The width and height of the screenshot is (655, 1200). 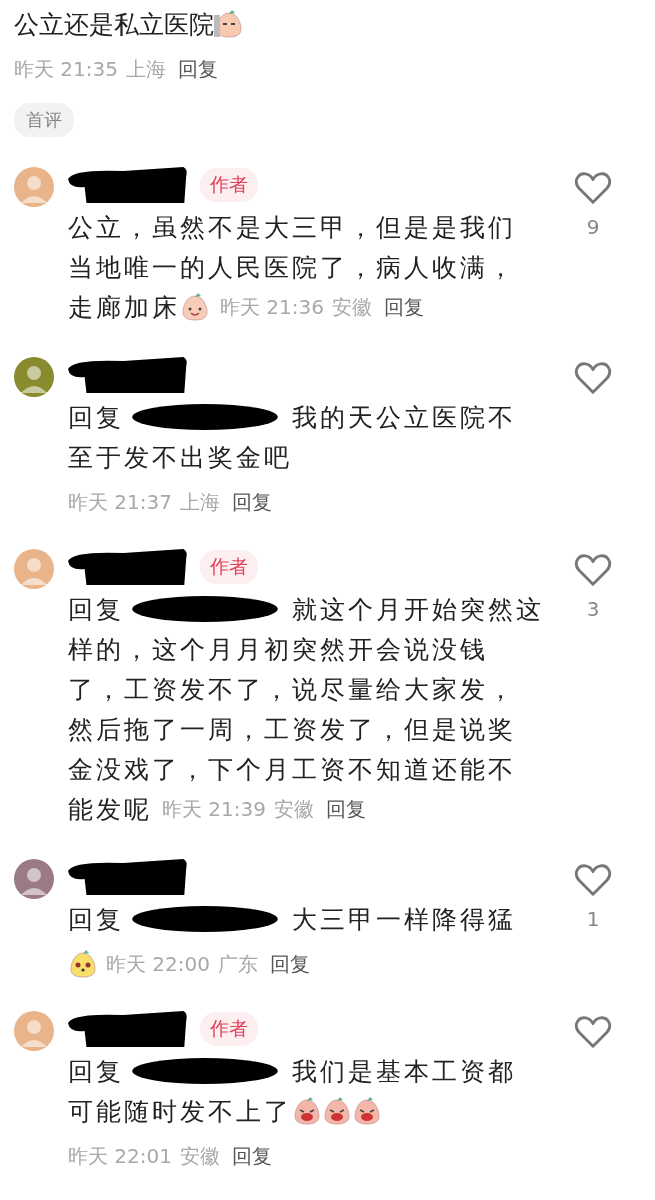 I want to click on comment-timestamp: 昨天 22:00, so click(x=158, y=964).